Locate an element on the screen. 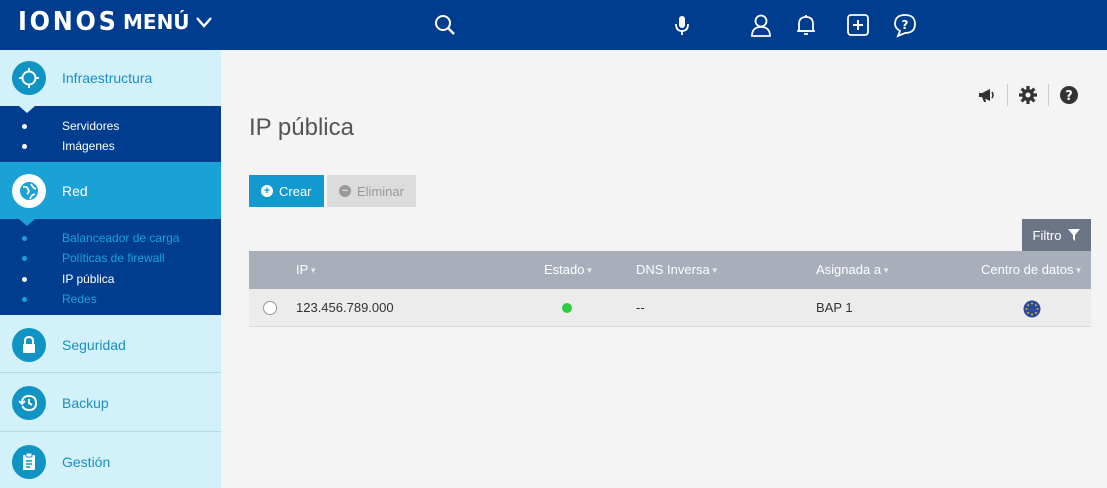 Image resolution: width=1107 pixels, height=488 pixels. bell-icon is located at coordinates (806, 25).